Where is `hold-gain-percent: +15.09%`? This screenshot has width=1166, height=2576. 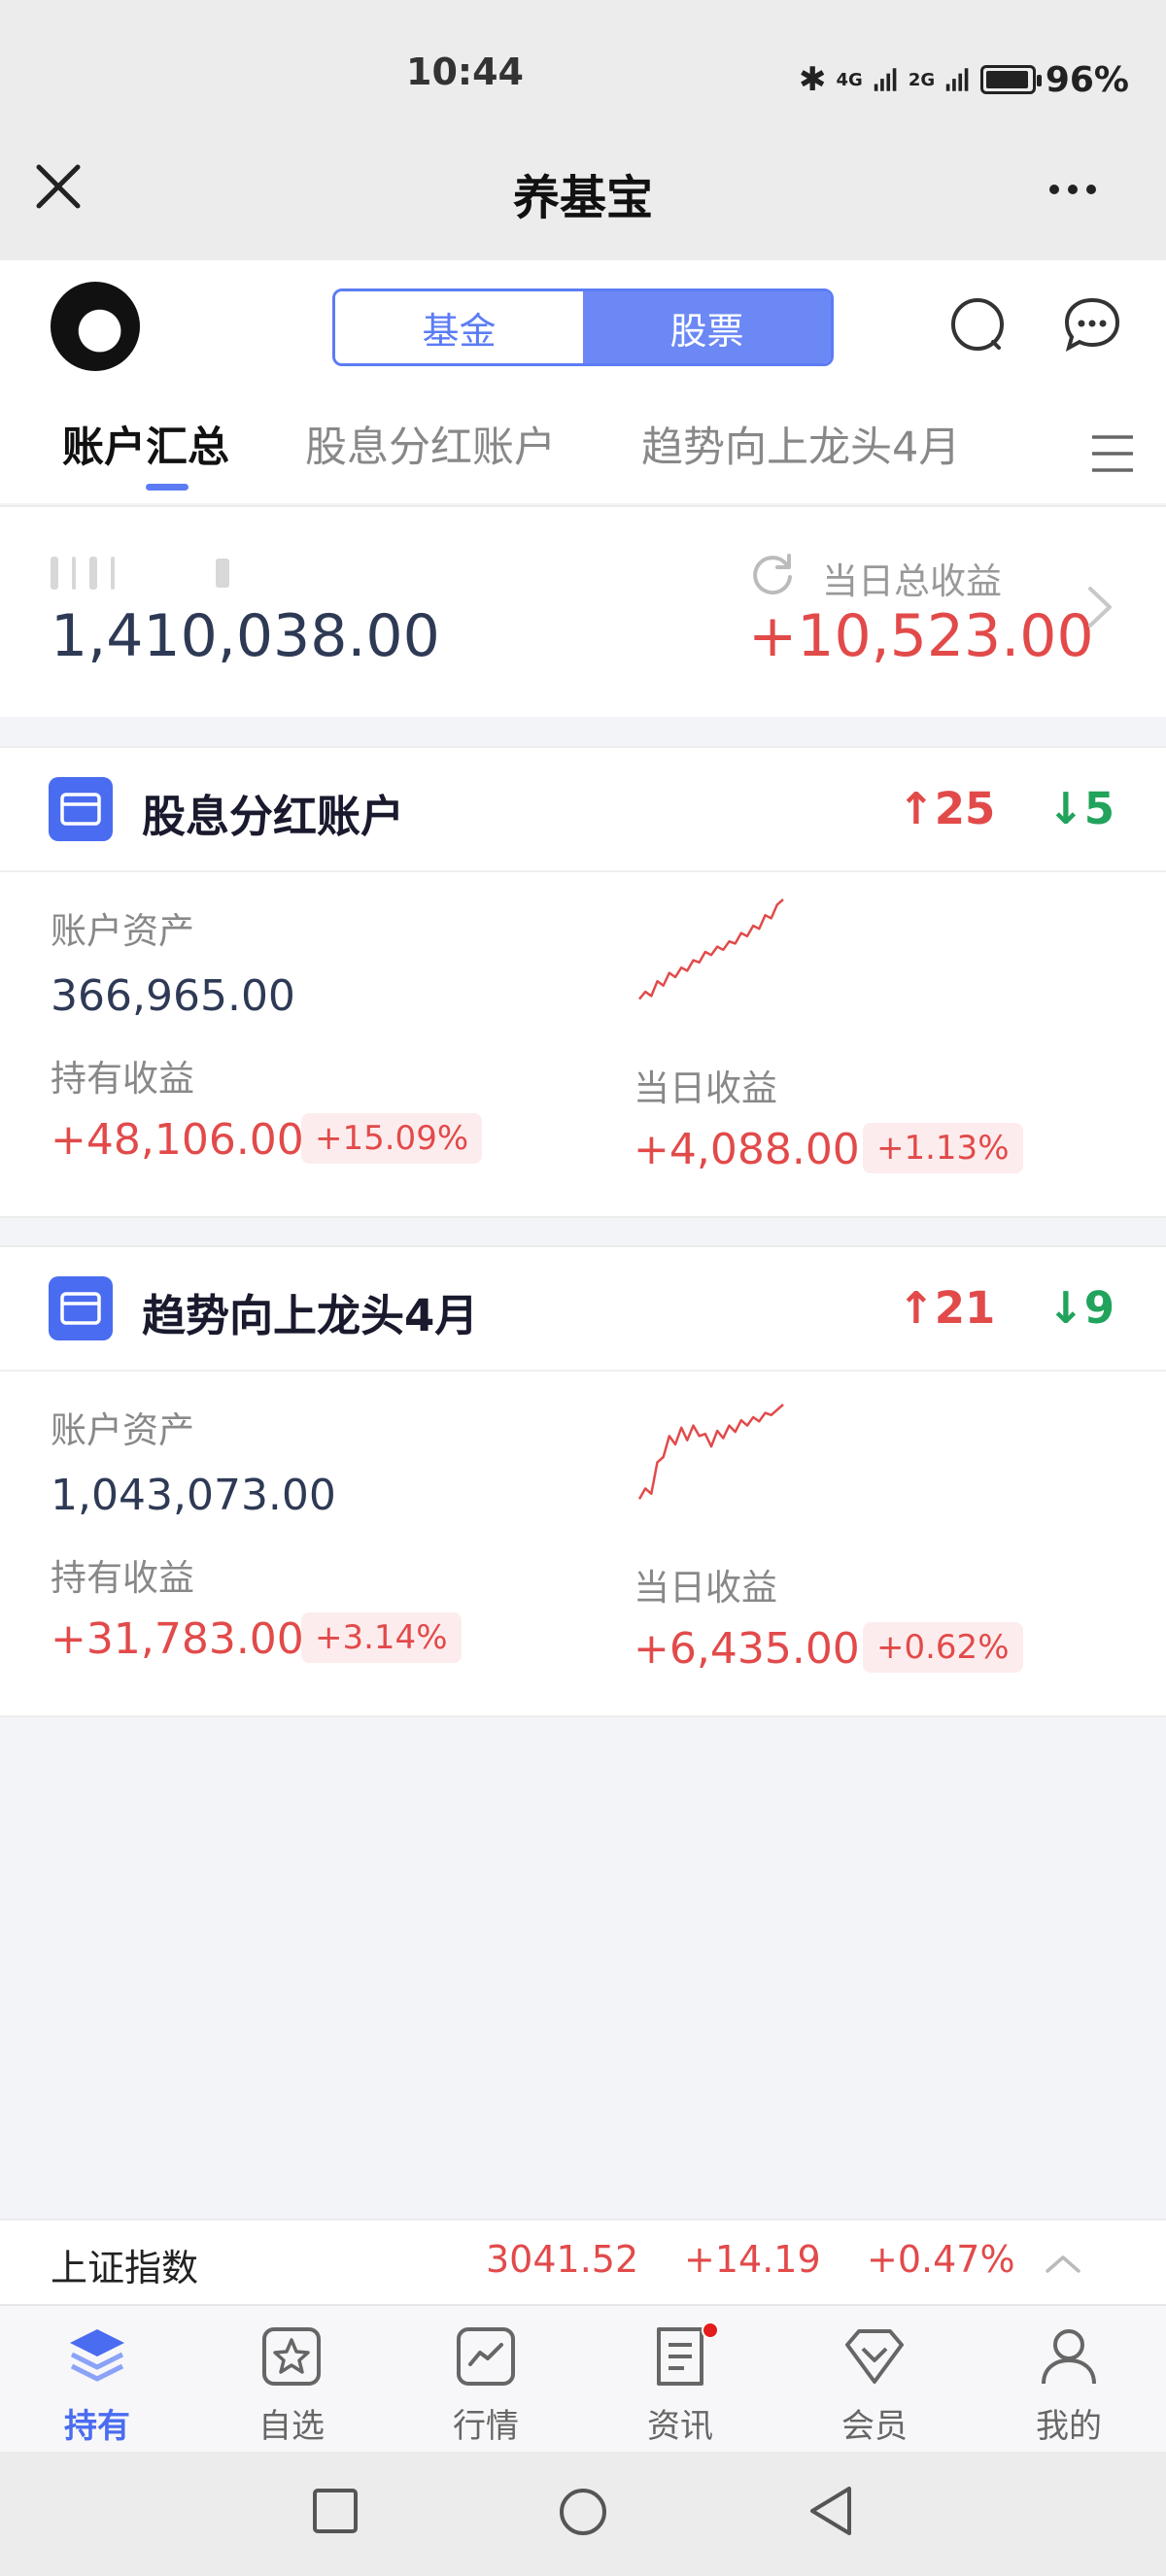 hold-gain-percent: +15.09% is located at coordinates (392, 1138).